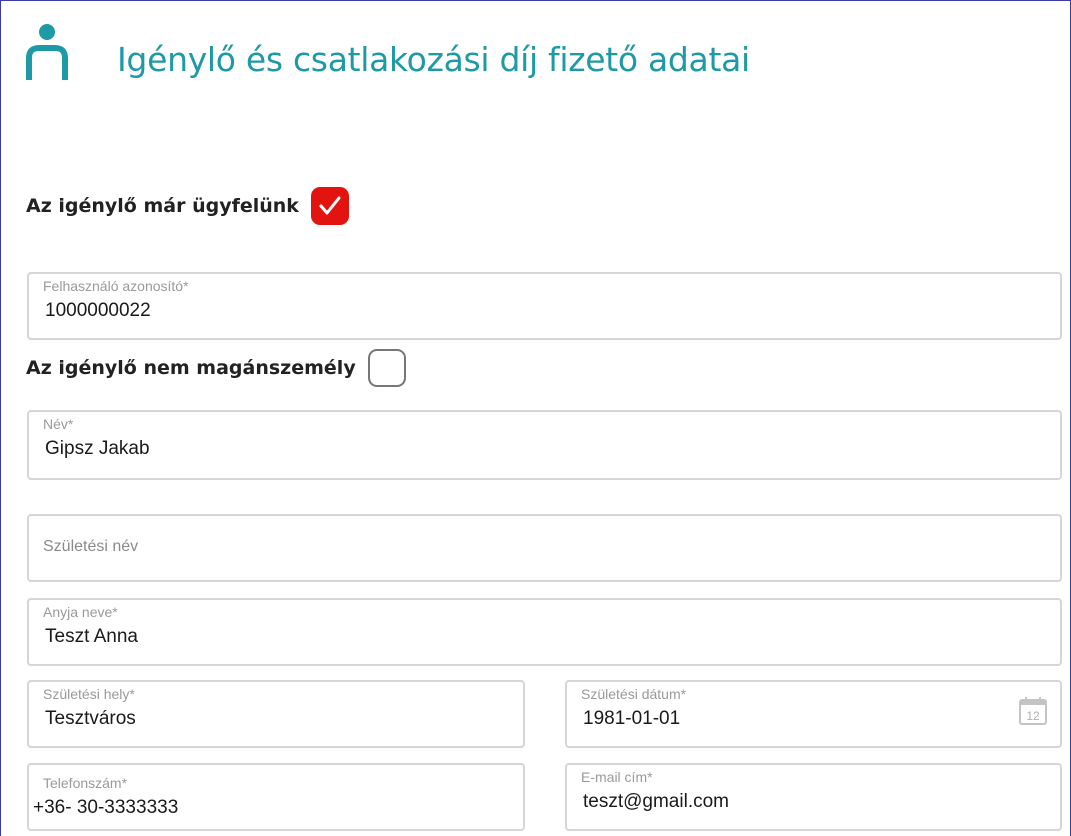 This screenshot has height=836, width=1071. Describe the element at coordinates (276, 797) in the screenshot. I see `phone-field: Telefonszám* +36- 30-3333333` at that location.